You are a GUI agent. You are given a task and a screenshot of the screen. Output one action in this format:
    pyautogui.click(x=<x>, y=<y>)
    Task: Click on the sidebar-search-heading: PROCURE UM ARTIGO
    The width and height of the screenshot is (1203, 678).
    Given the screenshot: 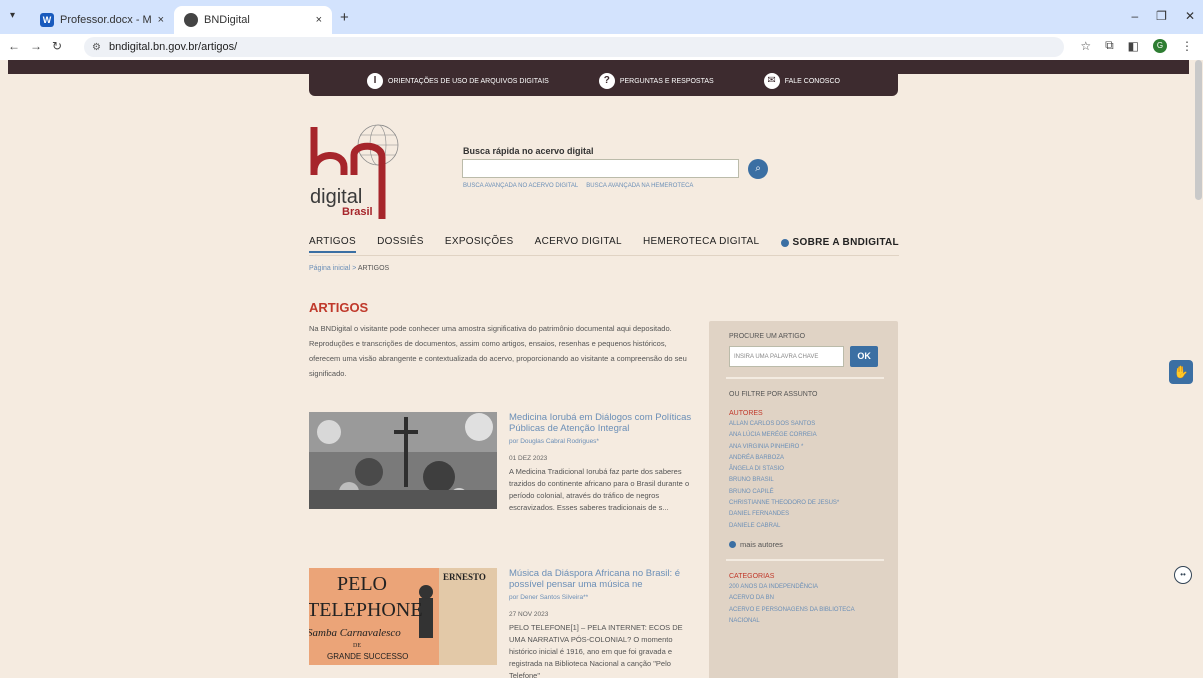 What is the action you would take?
    pyautogui.click(x=767, y=336)
    